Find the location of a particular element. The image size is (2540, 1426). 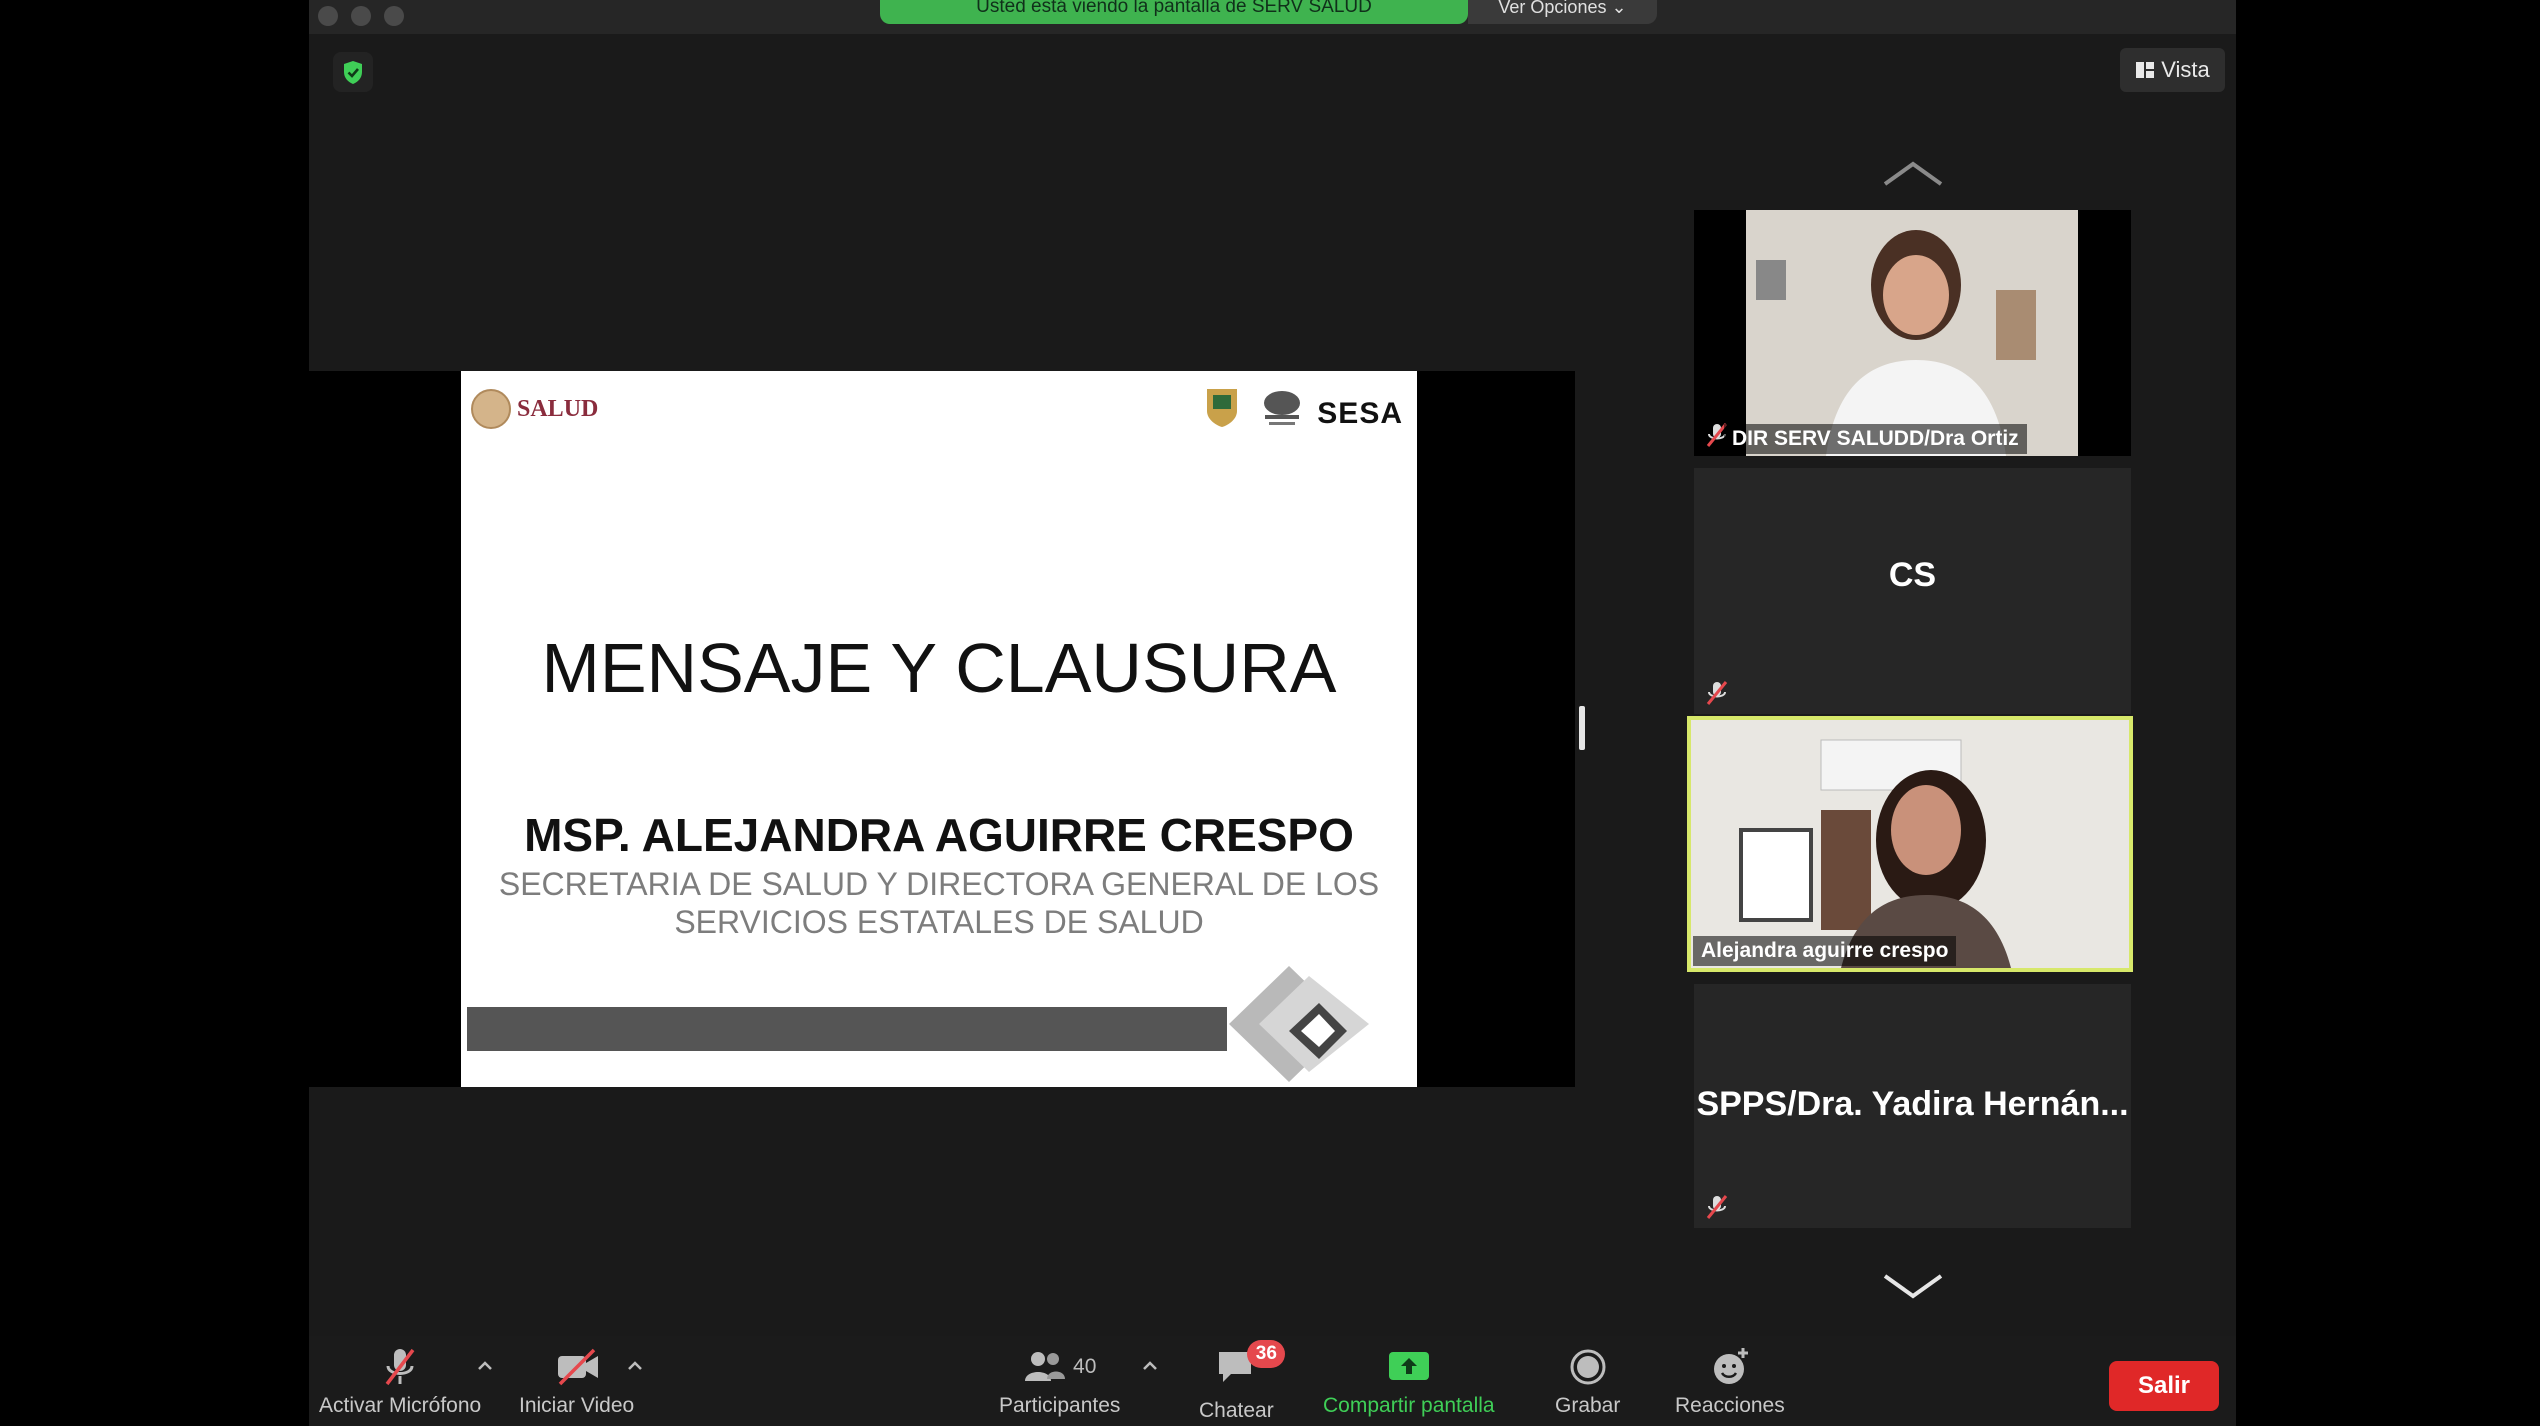

view-options-label: Ver Opciones is located at coordinates (1552, 8).